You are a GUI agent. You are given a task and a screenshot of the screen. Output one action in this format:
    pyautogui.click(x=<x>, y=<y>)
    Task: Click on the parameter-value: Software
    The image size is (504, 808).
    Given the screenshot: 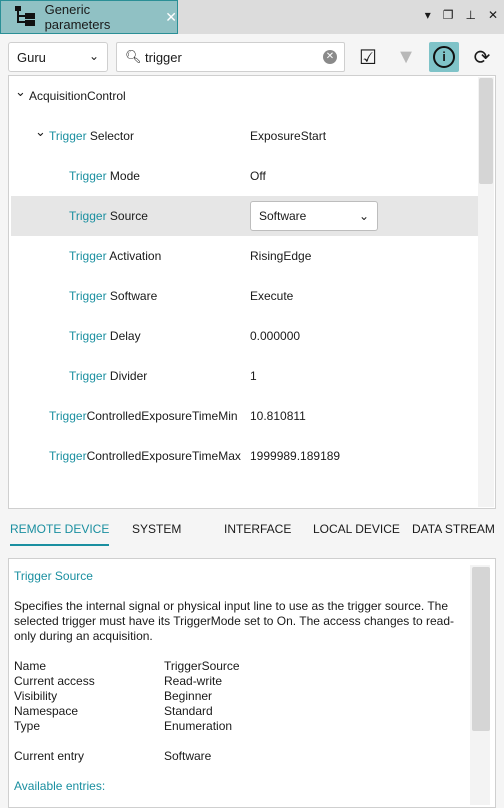 What is the action you would take?
    pyautogui.click(x=283, y=216)
    